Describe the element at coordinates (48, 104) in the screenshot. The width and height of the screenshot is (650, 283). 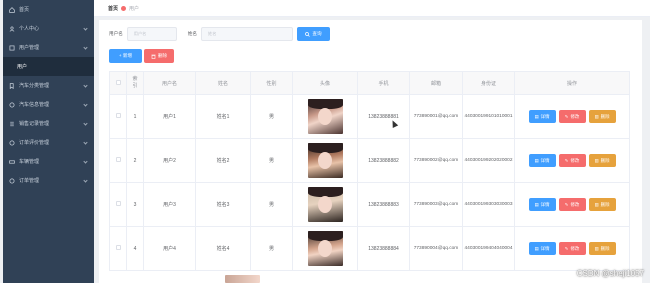
I see `sidebar-item-5: 汽车信息管理` at that location.